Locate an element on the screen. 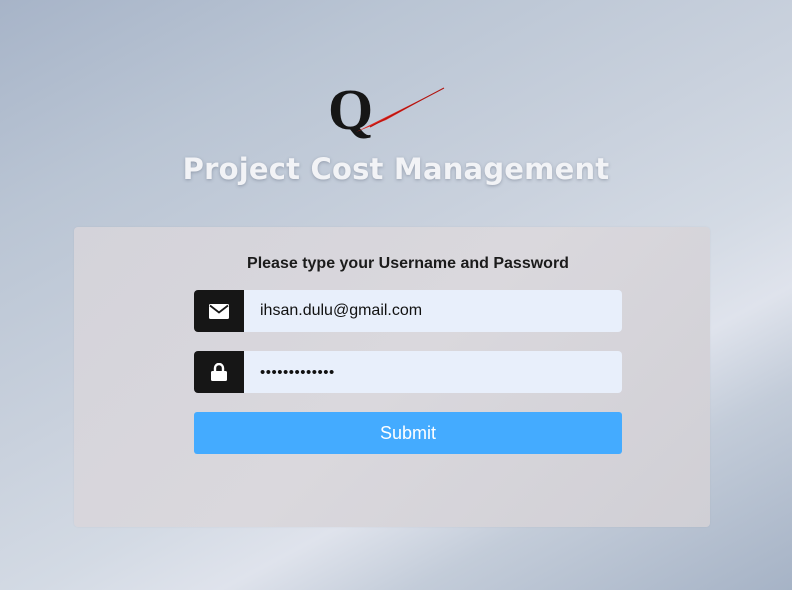 This screenshot has width=792, height=590. username-field is located at coordinates (408, 311).